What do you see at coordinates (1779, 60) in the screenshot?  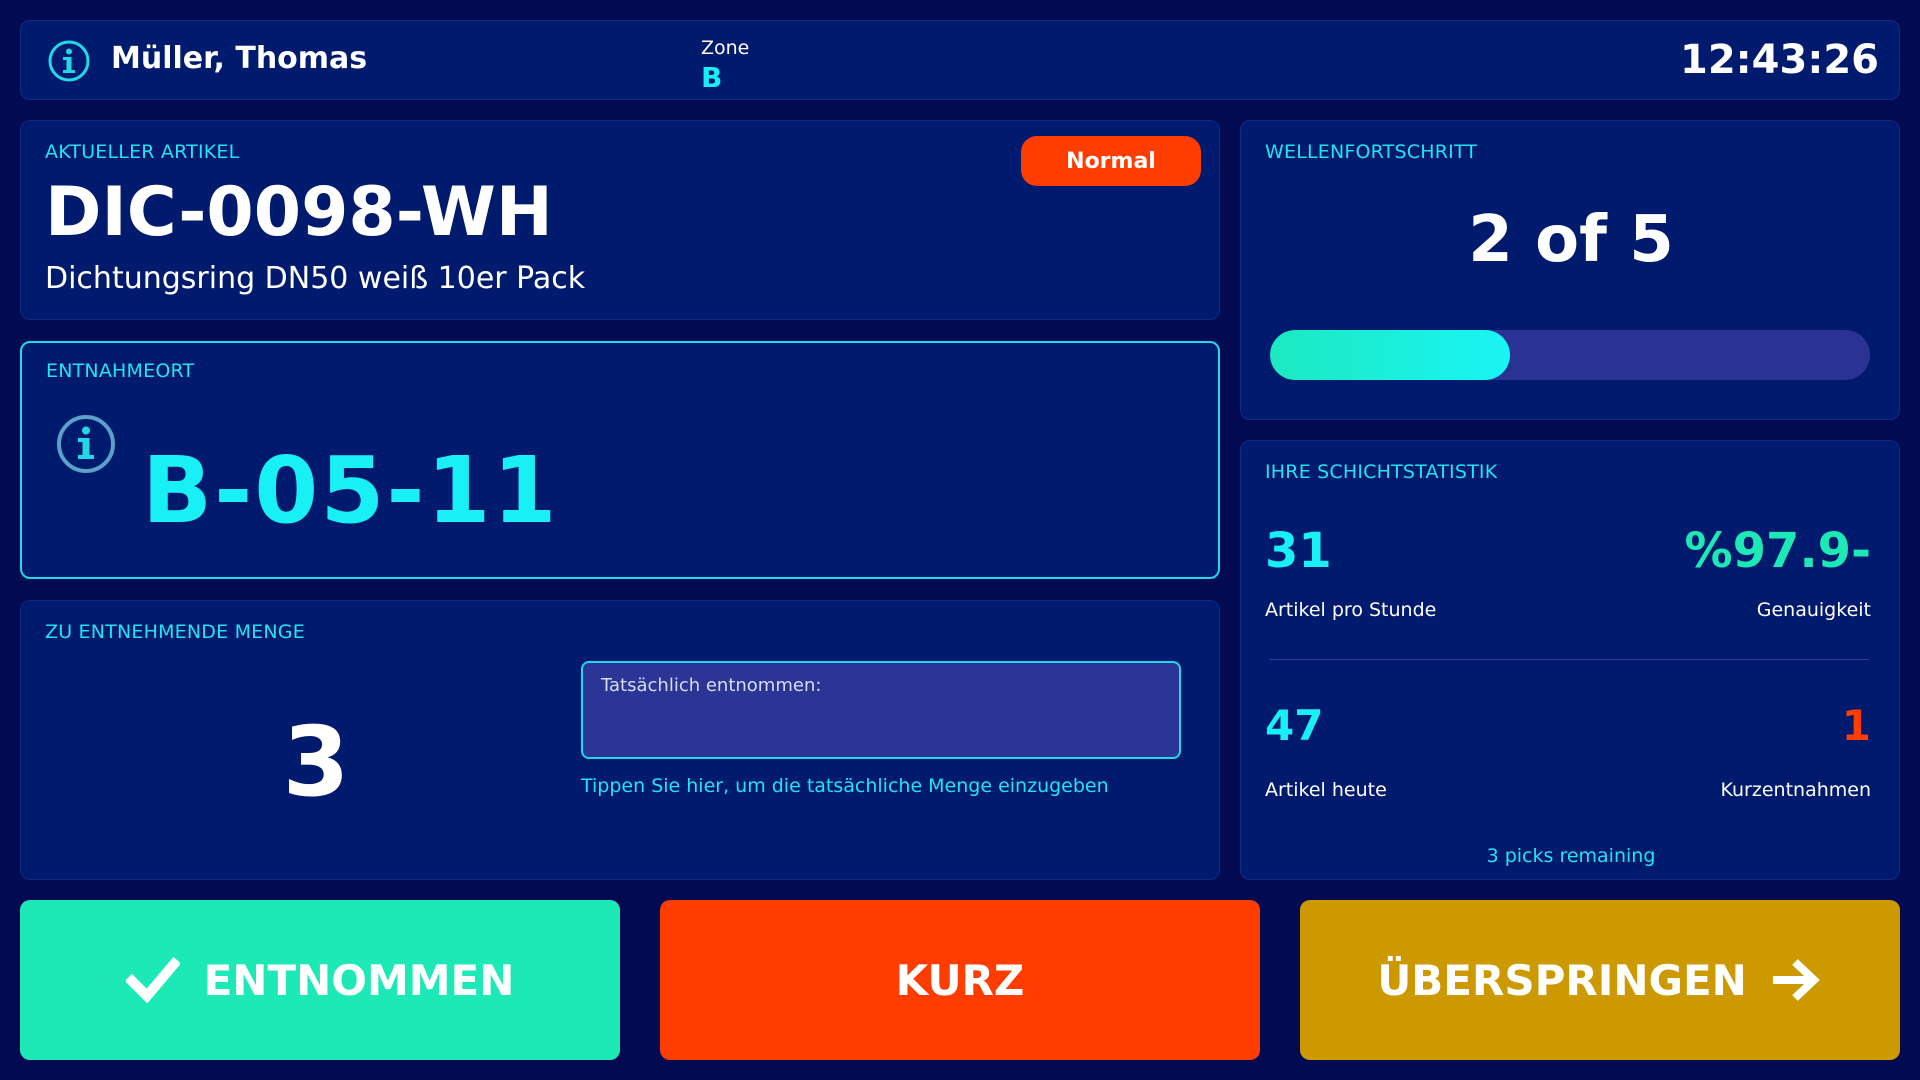 I see `clock: 12:43:26` at bounding box center [1779, 60].